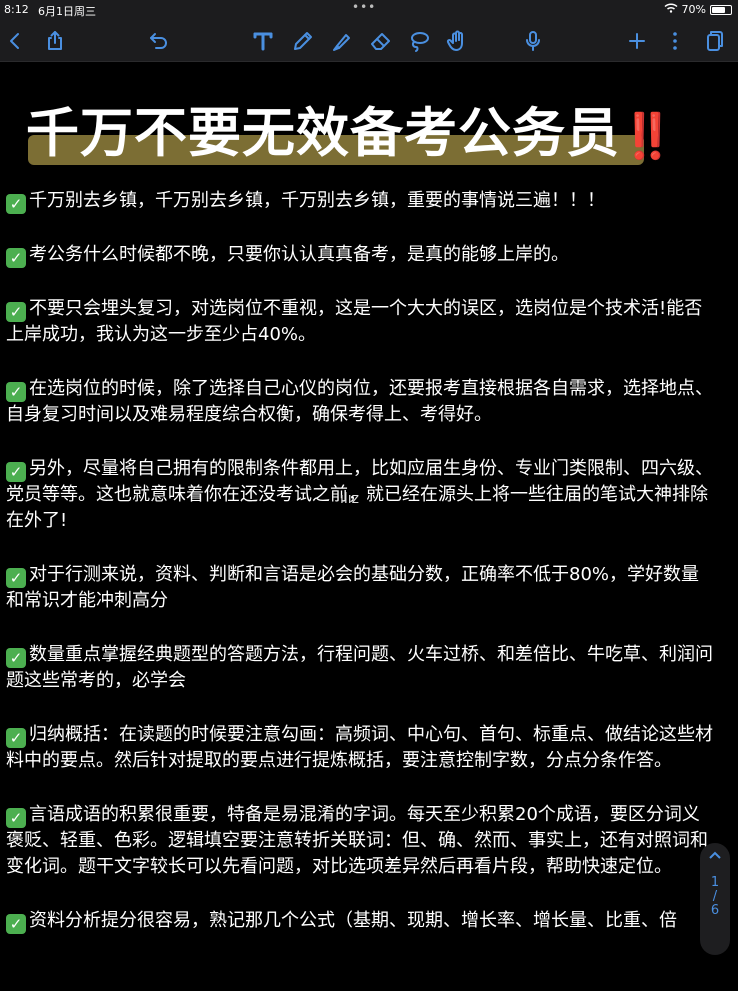  I want to click on status-right: 70%, so click(698, 9).